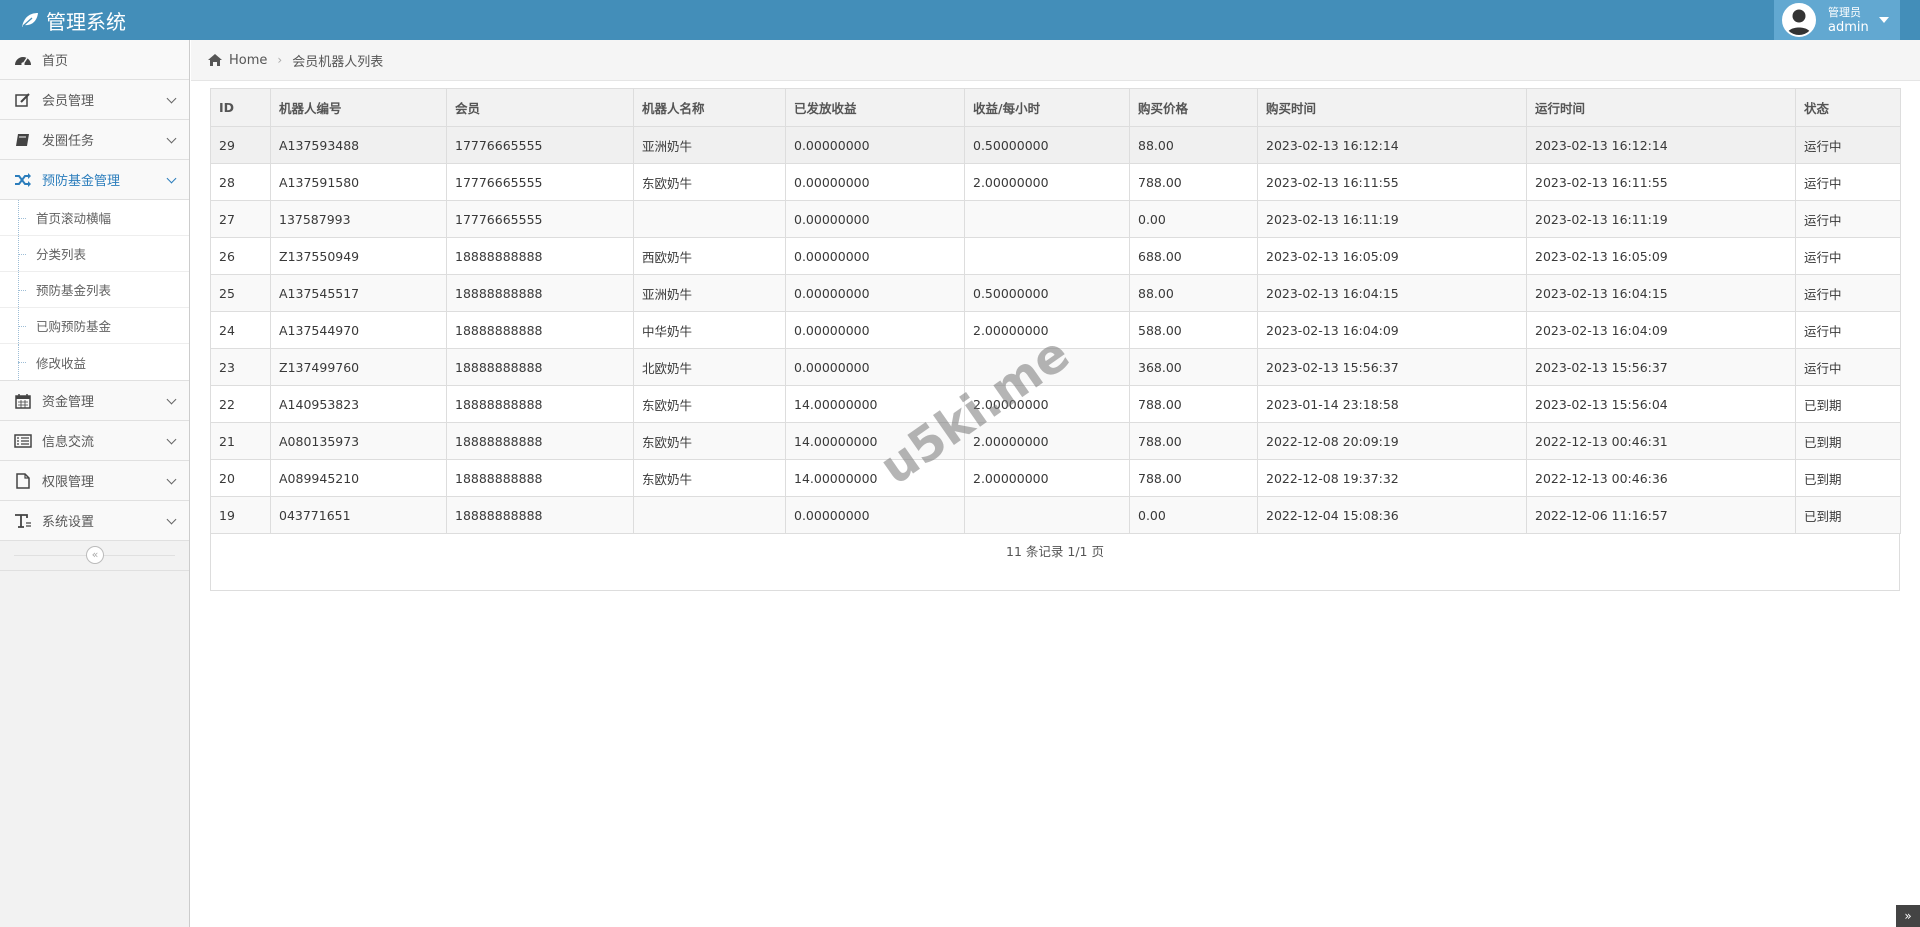 The height and width of the screenshot is (927, 1920). I want to click on submenu-item: 首页滚动横幅, so click(94, 218).